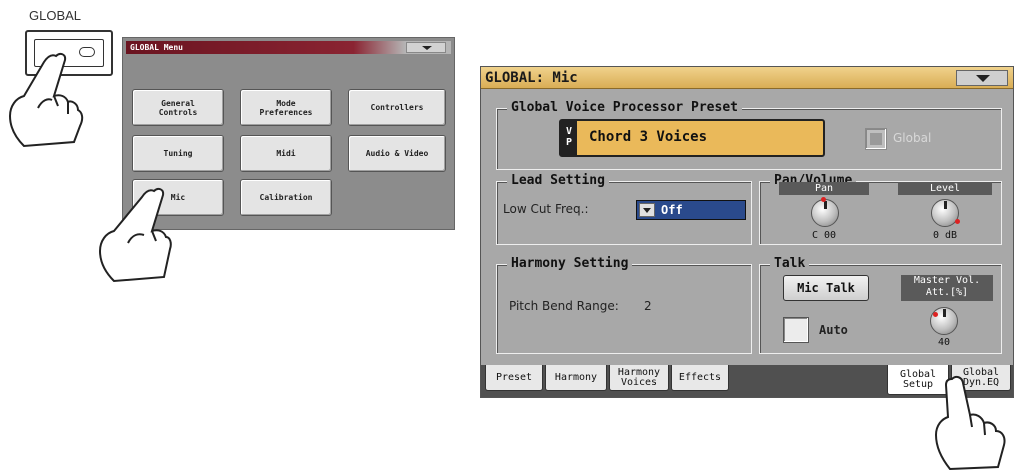  I want to click on level-knob-indicator, so click(957, 221).